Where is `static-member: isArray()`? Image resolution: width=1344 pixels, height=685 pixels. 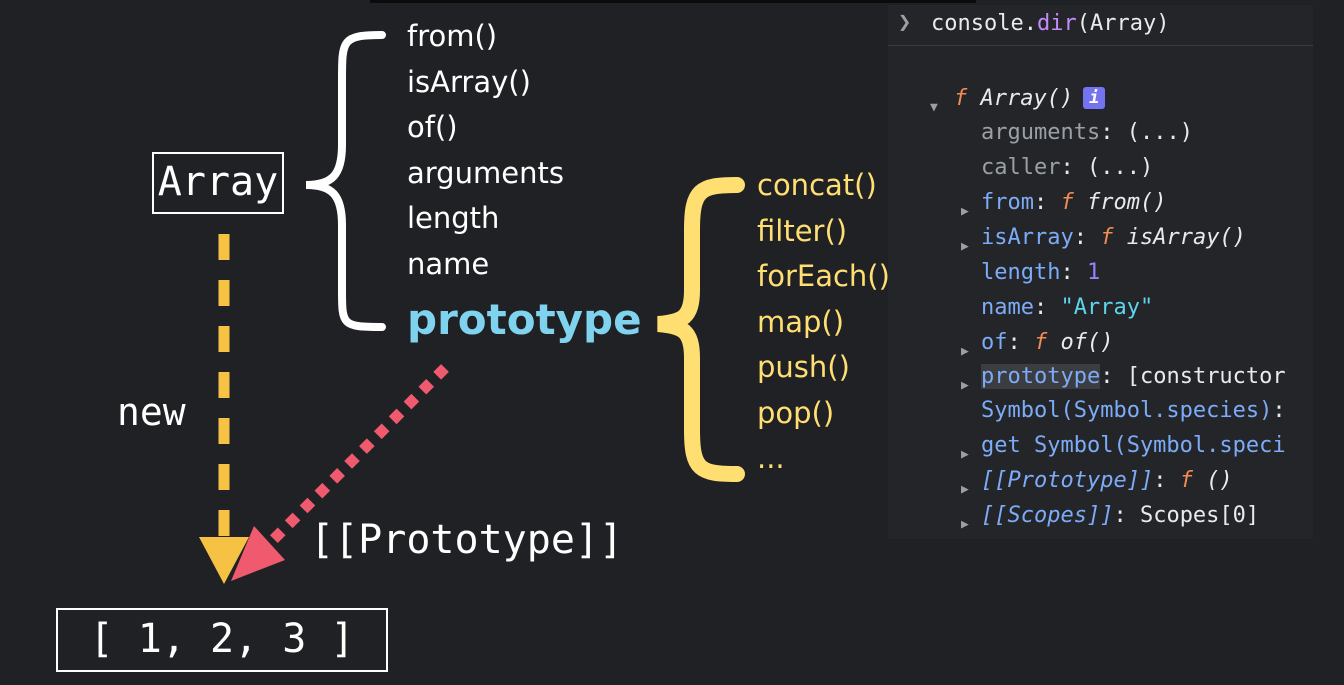 static-member: isArray() is located at coordinates (469, 81).